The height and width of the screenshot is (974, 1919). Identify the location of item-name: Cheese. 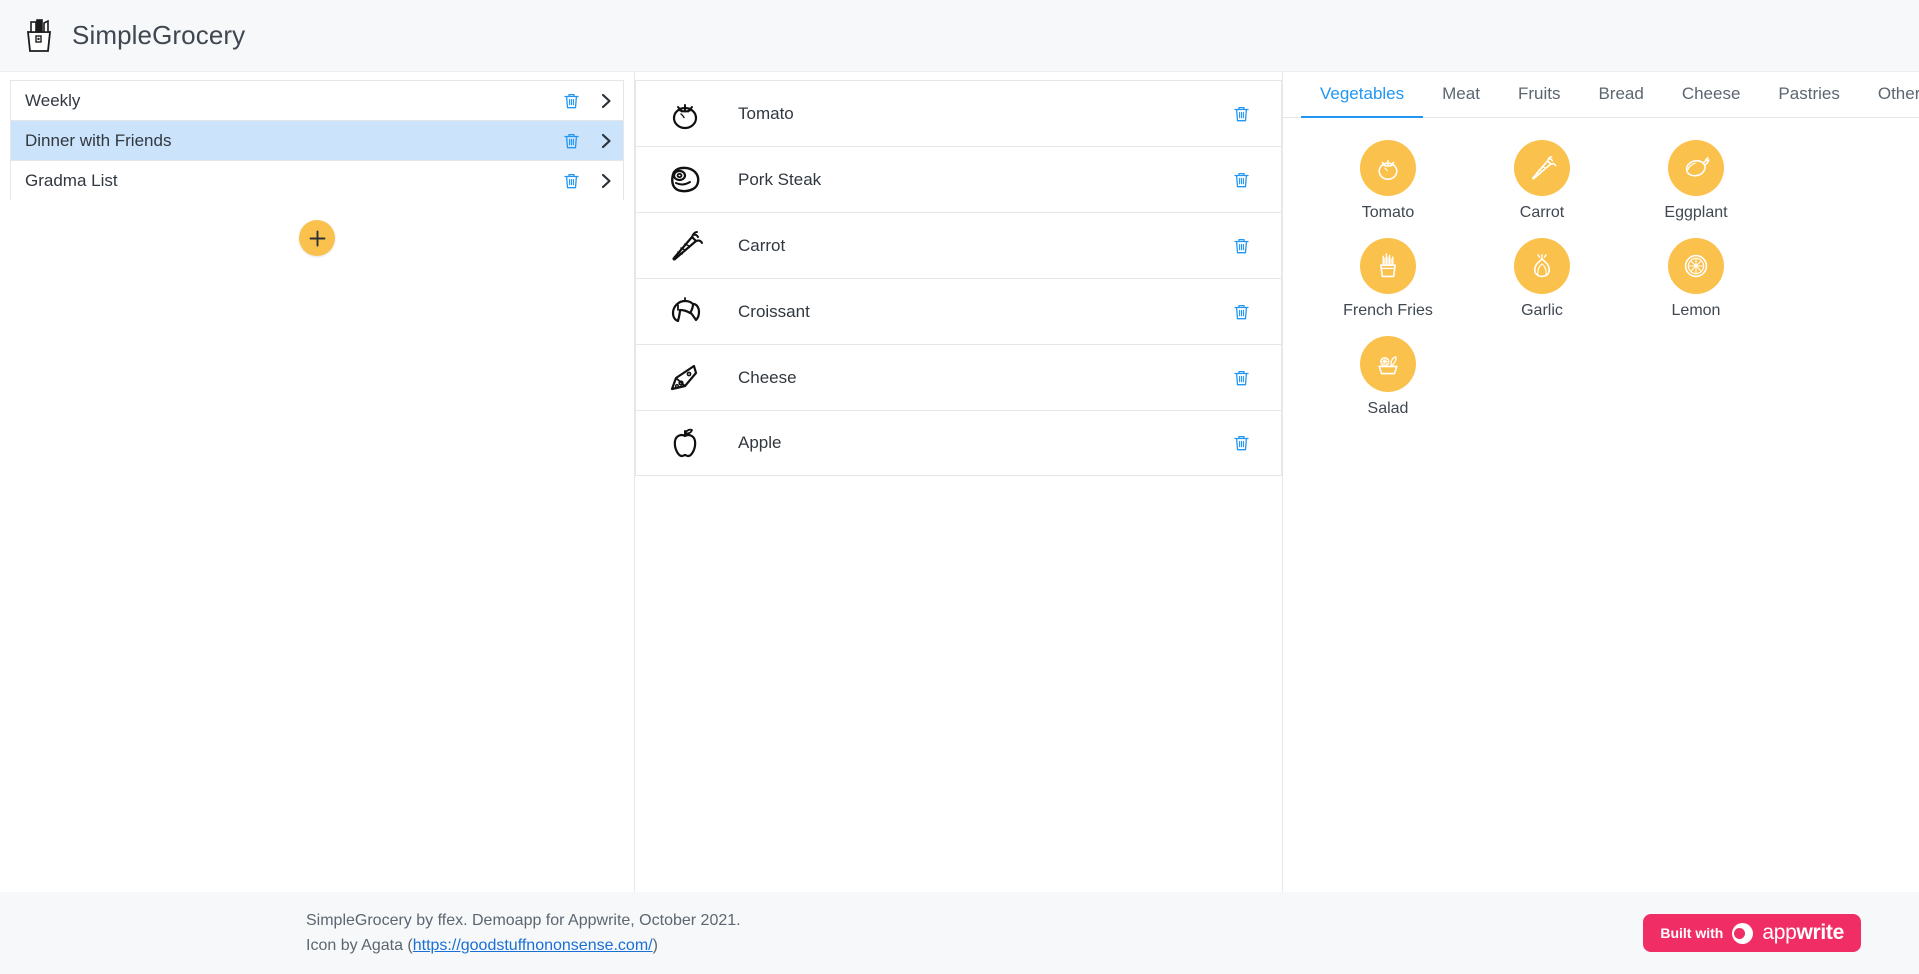
(767, 377).